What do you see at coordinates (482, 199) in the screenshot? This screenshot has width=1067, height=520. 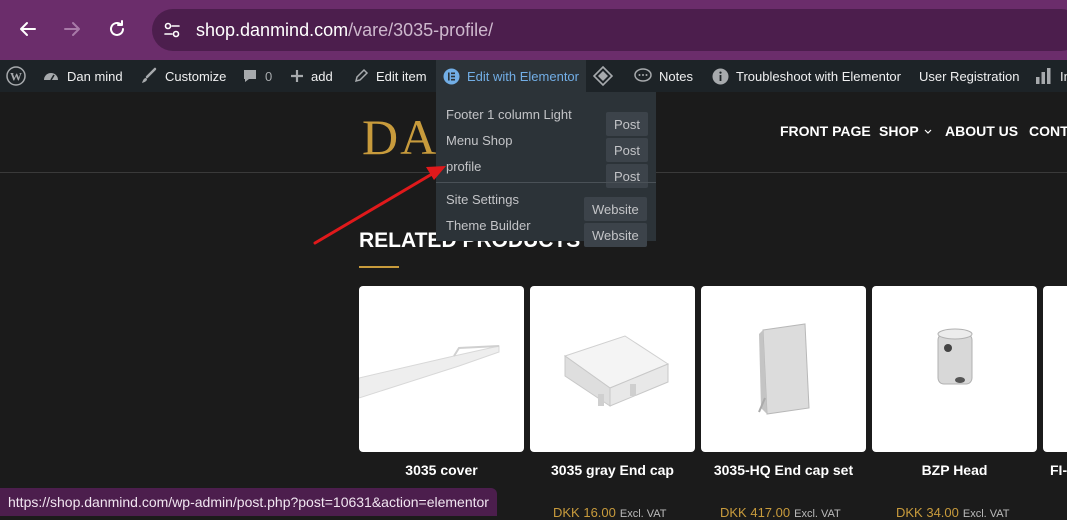 I see `dropdown-item-site-settings: Site Settings` at bounding box center [482, 199].